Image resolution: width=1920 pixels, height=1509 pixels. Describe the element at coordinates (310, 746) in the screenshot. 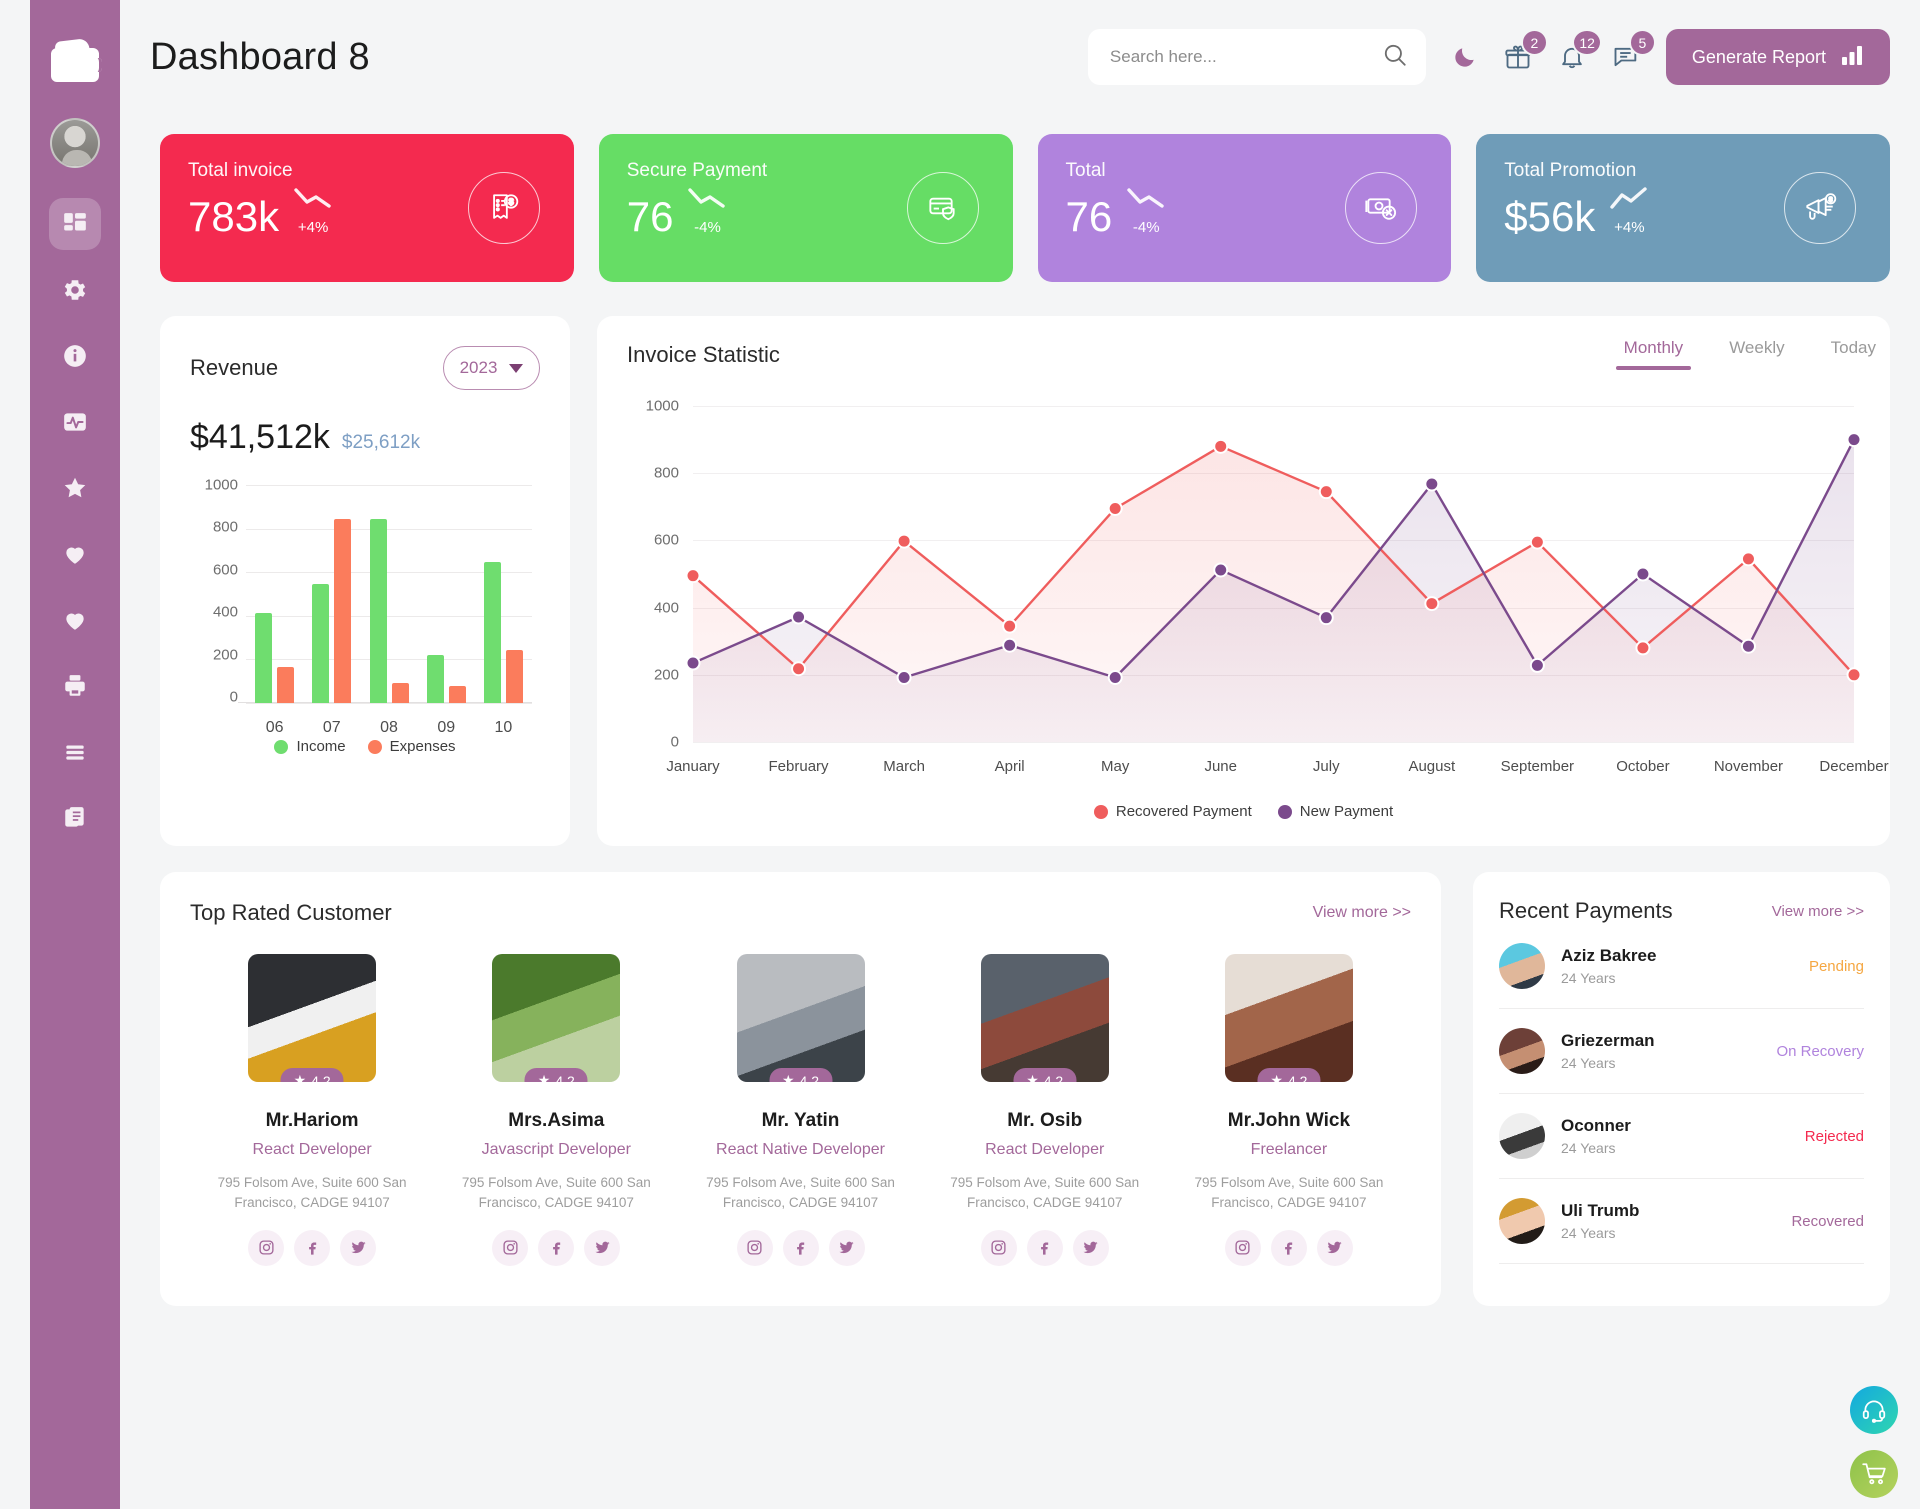

I see `legend-item: Income` at that location.